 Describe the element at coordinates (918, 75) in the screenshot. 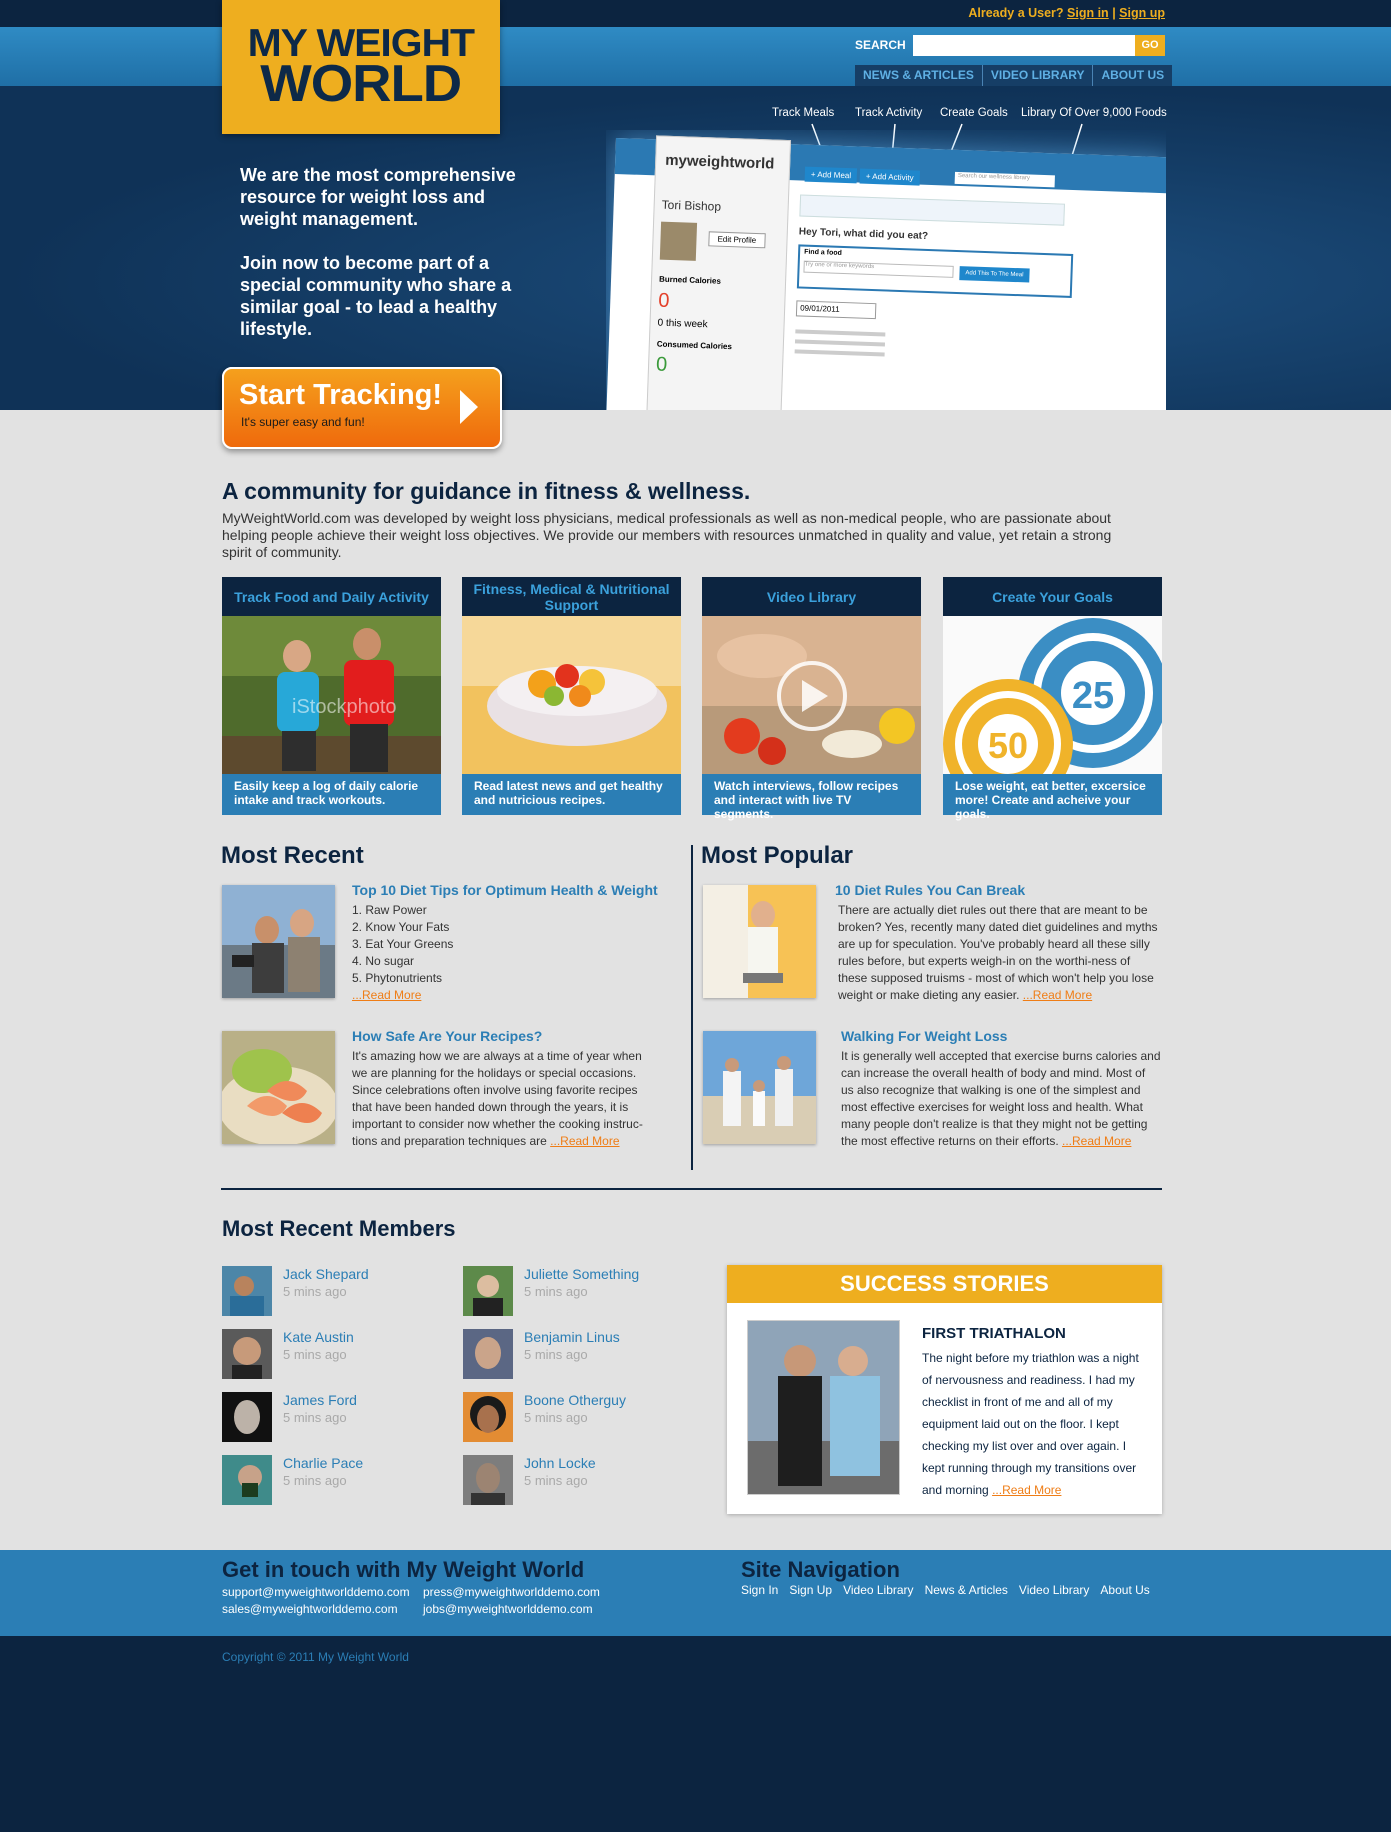

I see `nav-news-articles: NEWS & ARTICLES` at that location.